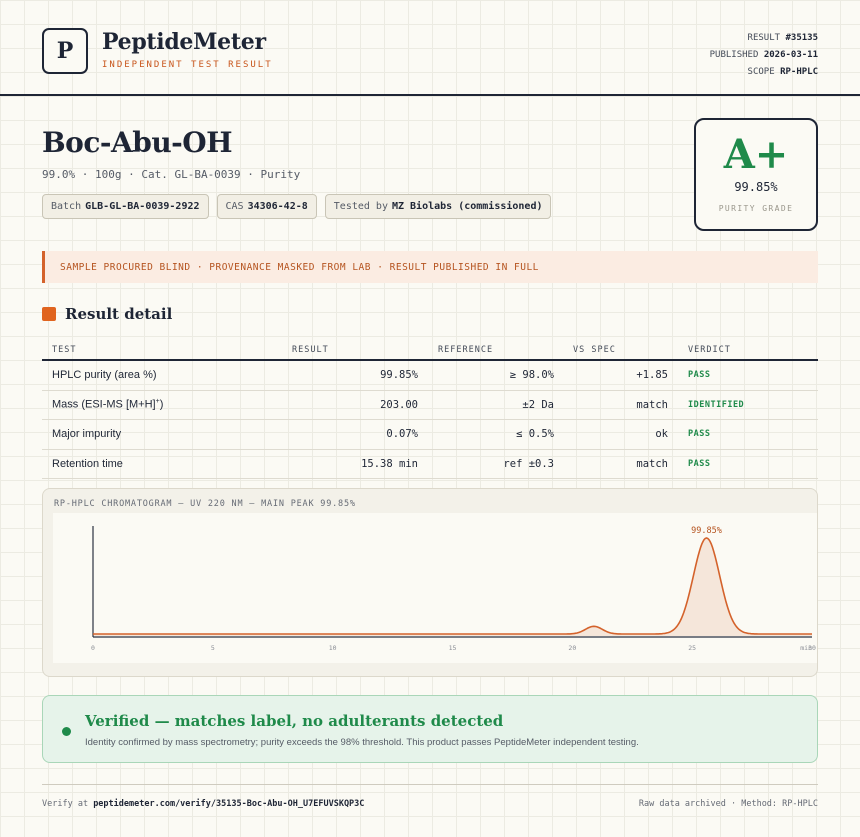  What do you see at coordinates (538, 404) in the screenshot?
I see `cell-reference: ±2 Da` at bounding box center [538, 404].